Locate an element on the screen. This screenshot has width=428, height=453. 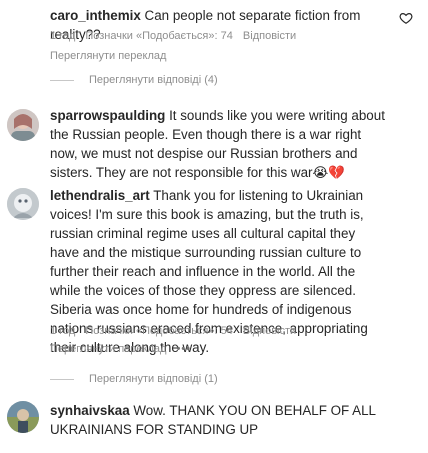
view-replies-button: Переглянути відповіді (4) is located at coordinates (134, 80).